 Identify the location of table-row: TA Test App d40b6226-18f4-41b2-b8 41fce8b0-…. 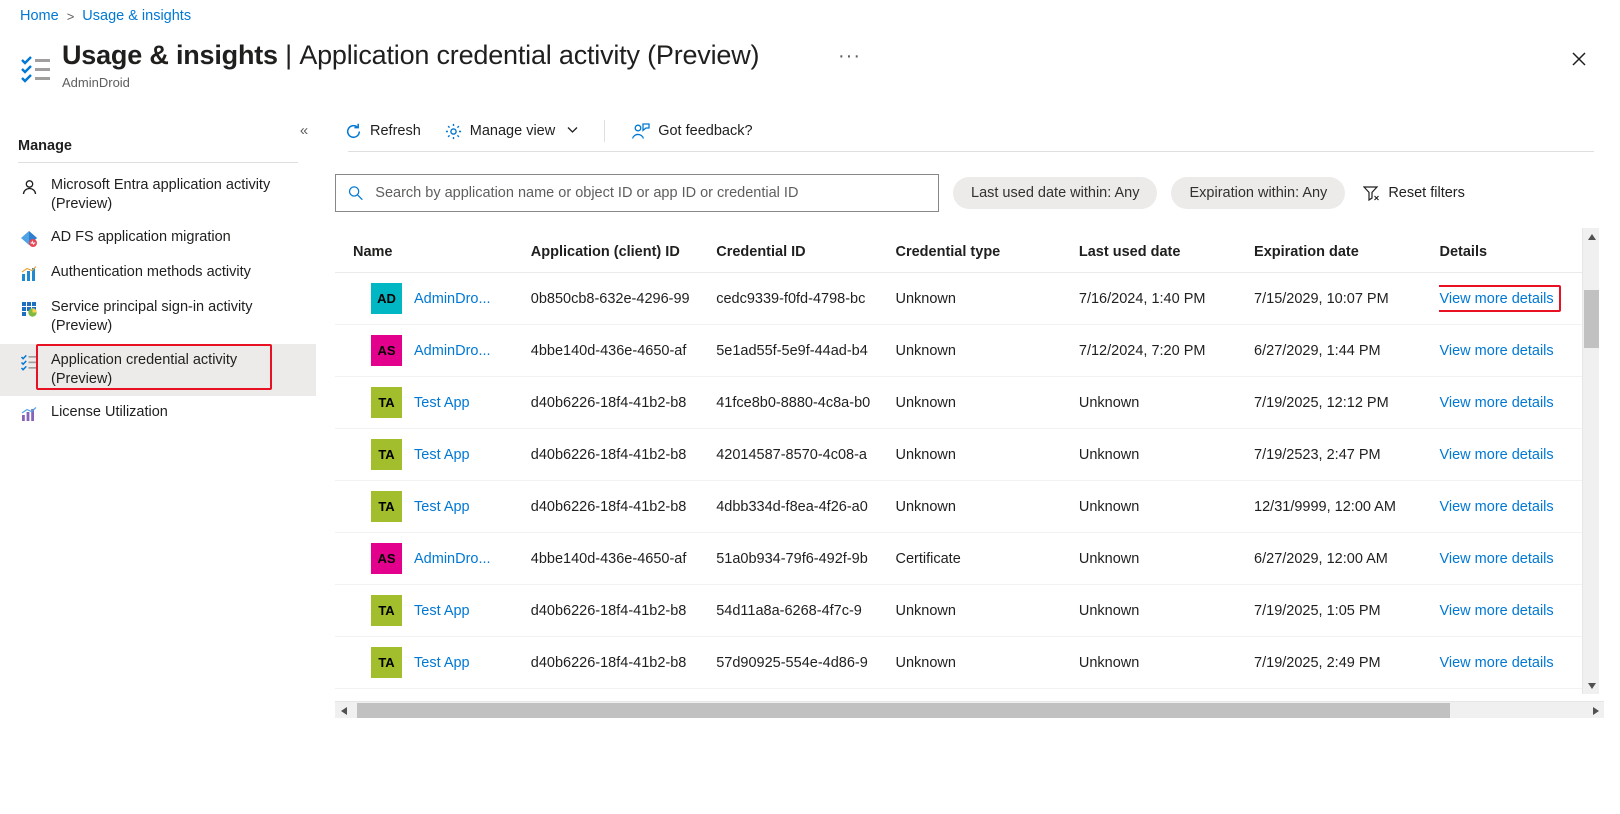
(961, 402).